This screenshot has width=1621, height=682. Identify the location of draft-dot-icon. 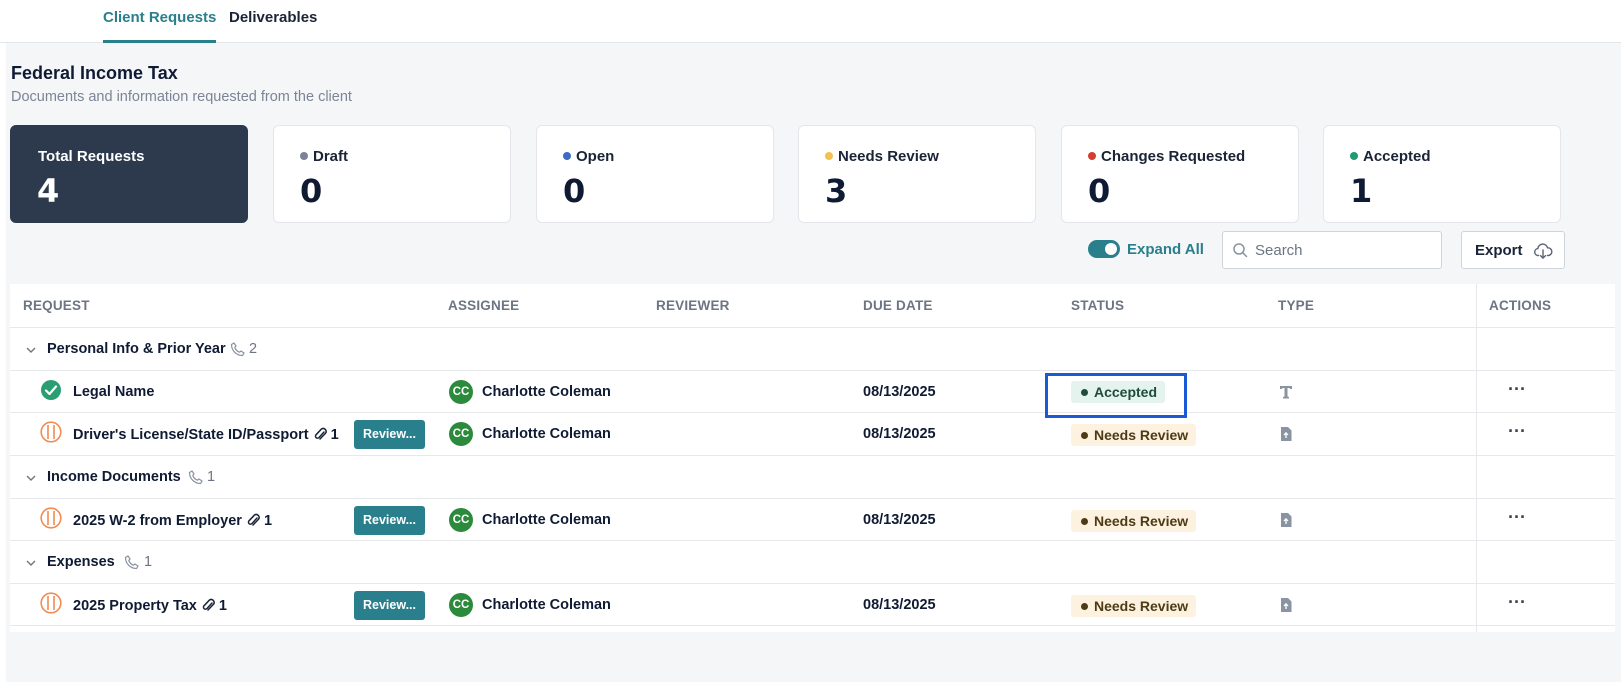
(304, 156).